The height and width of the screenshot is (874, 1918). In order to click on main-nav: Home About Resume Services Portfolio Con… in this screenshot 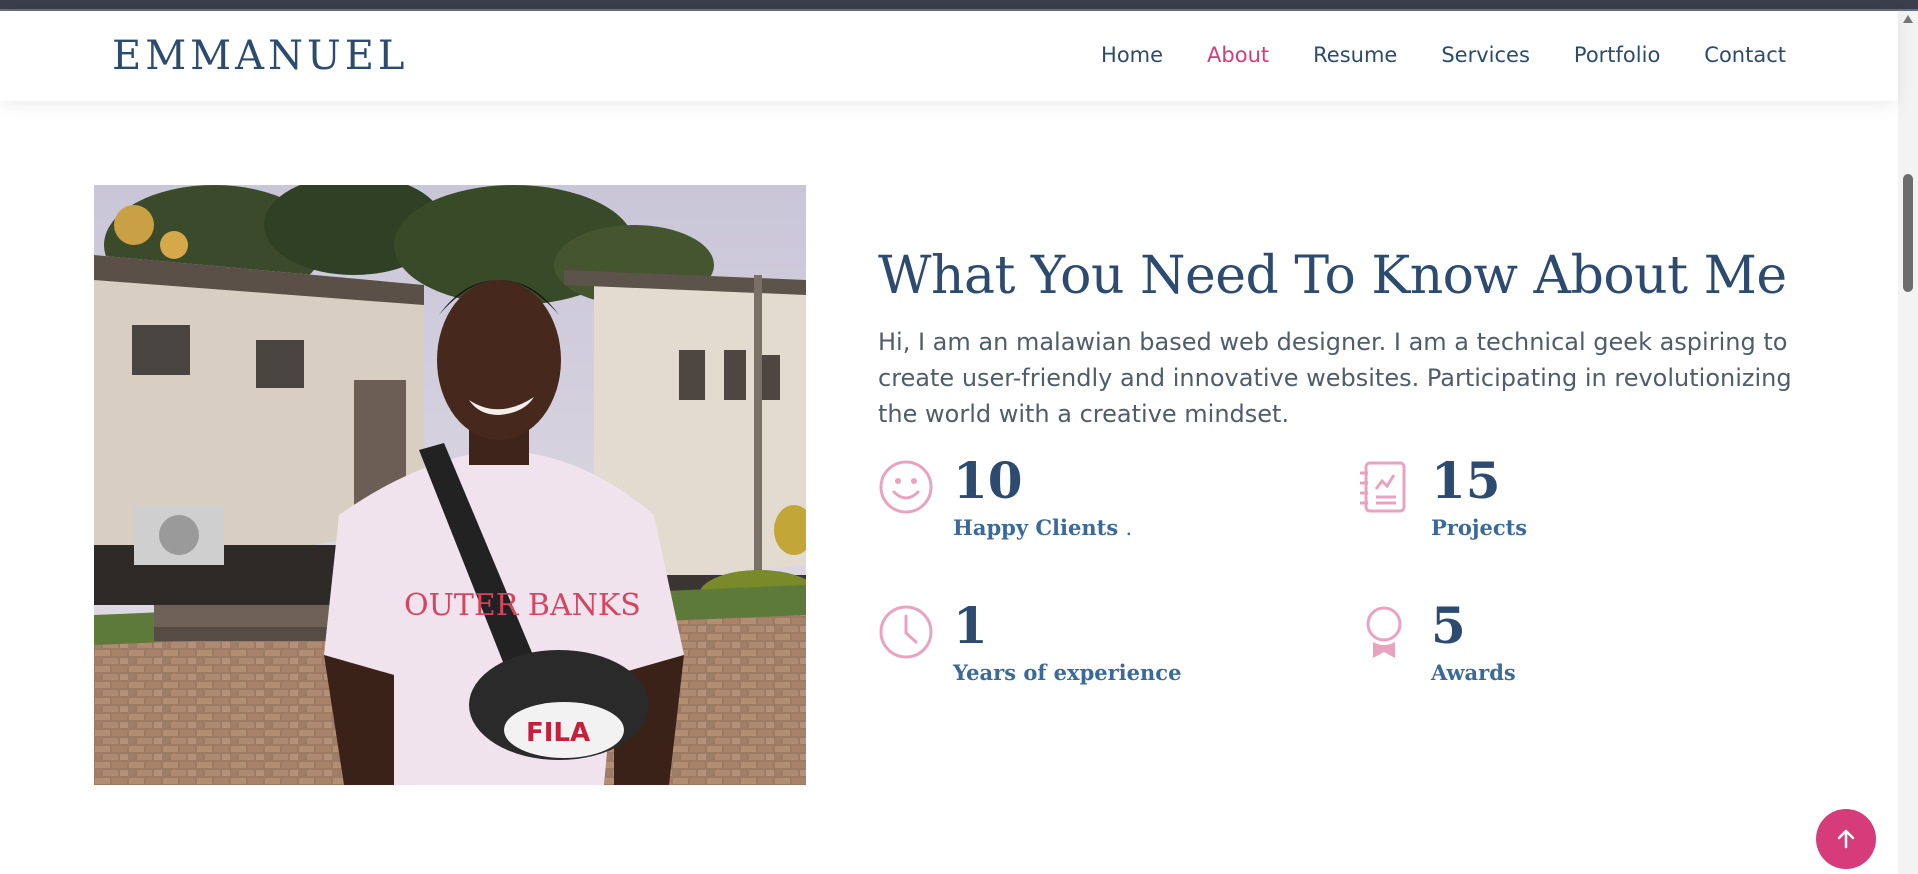, I will do `click(1443, 55)`.